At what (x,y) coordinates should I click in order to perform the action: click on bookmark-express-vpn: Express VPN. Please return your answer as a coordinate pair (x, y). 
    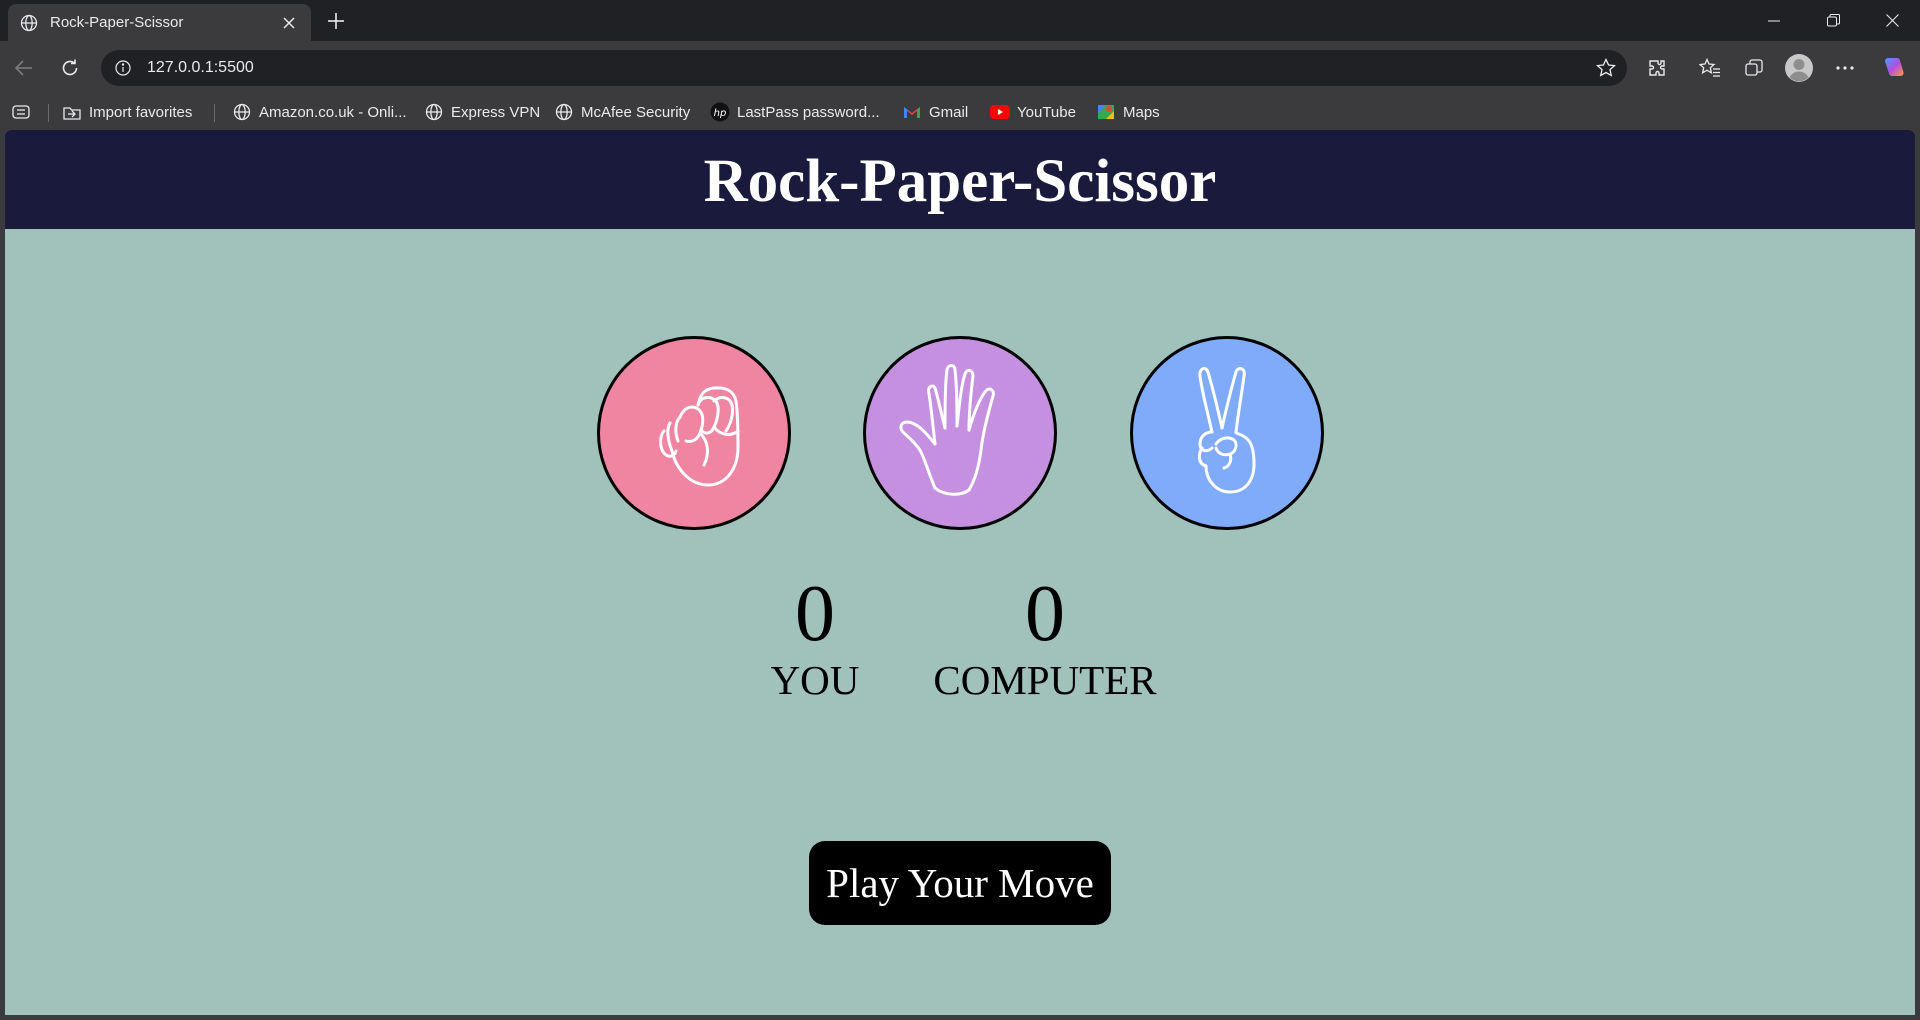
    Looking at the image, I should click on (482, 112).